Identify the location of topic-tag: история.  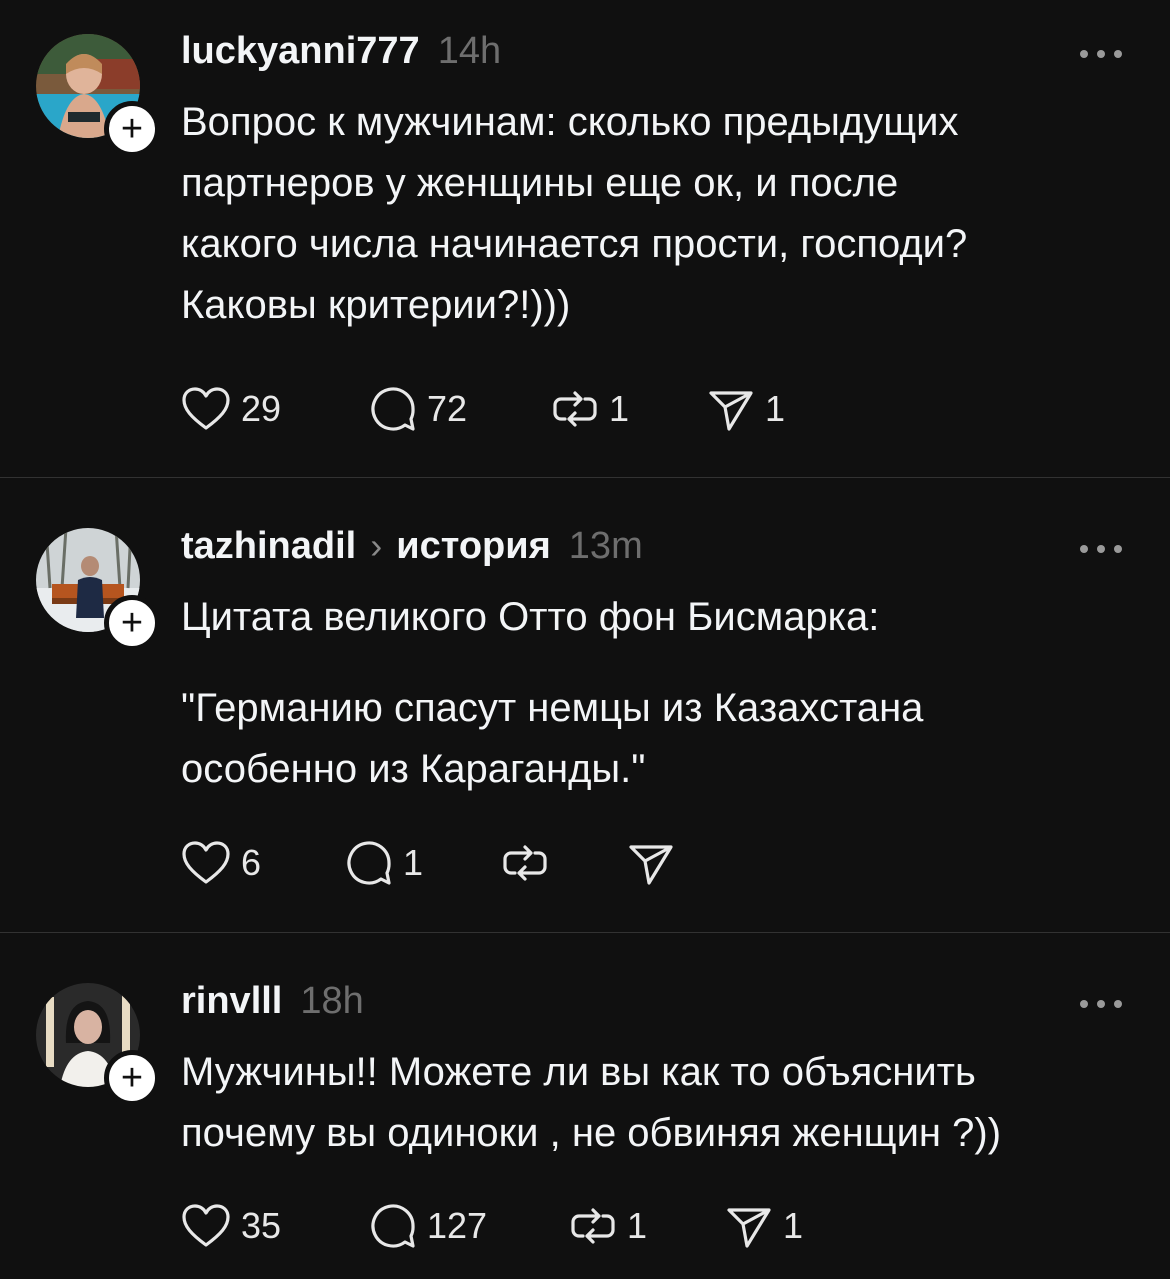
(473, 546).